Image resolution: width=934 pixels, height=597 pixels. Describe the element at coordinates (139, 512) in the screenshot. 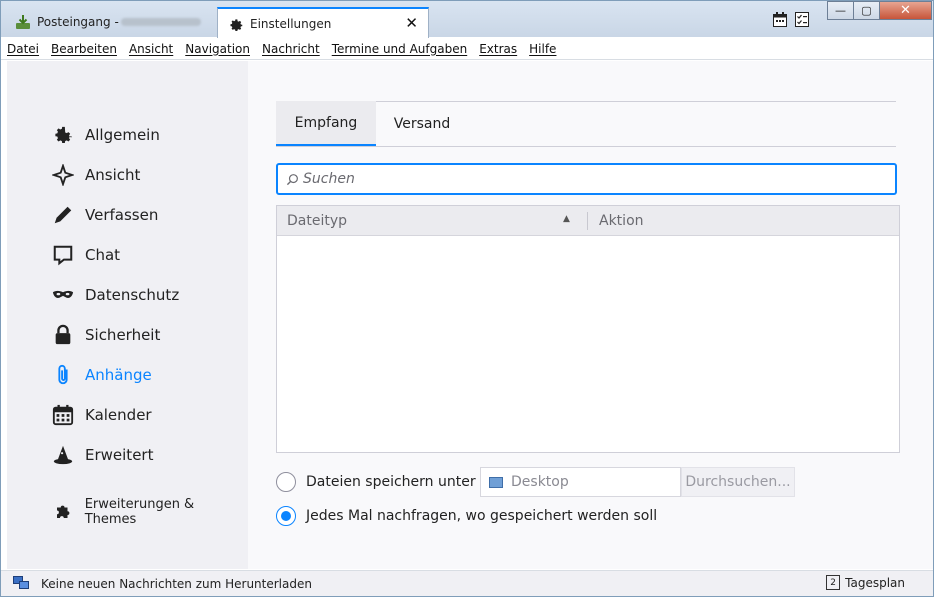

I see `sidebar-item-label: Erweiterungen & Themes` at that location.